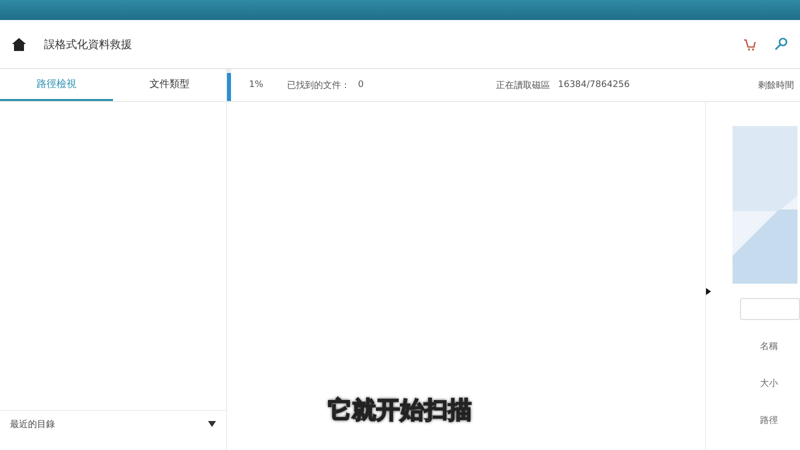 This screenshot has height=450, width=800. Describe the element at coordinates (212, 424) in the screenshot. I see `chevron-icon` at that location.